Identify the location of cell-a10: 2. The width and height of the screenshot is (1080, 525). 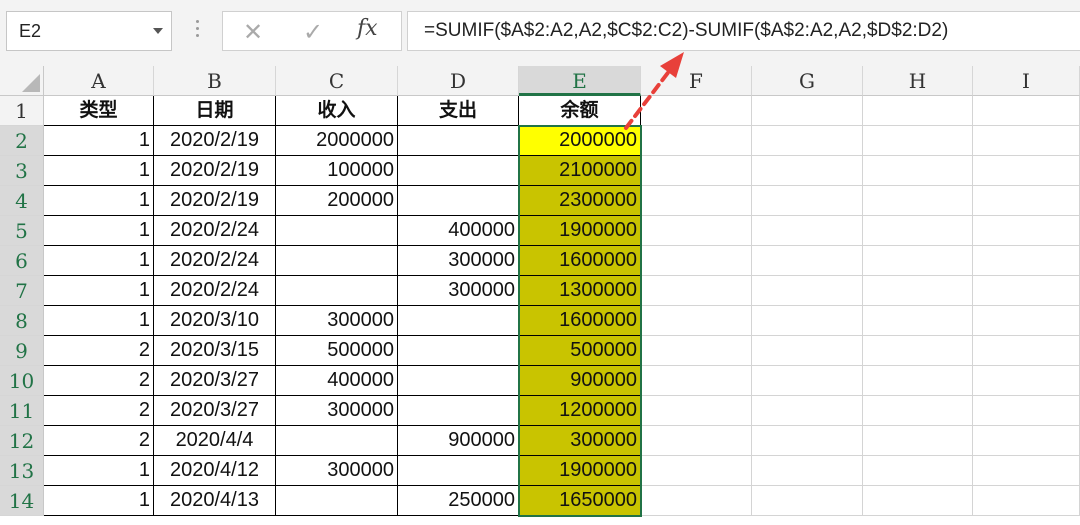
(99, 381).